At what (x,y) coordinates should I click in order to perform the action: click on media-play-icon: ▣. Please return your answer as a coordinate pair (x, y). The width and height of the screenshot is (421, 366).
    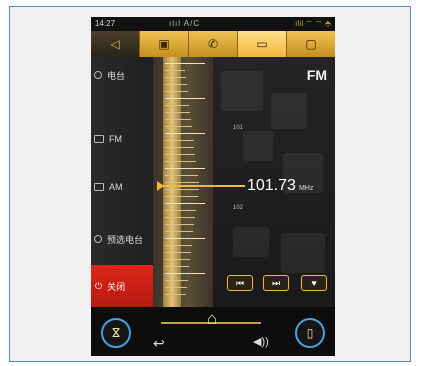
    Looking at the image, I should click on (164, 44).